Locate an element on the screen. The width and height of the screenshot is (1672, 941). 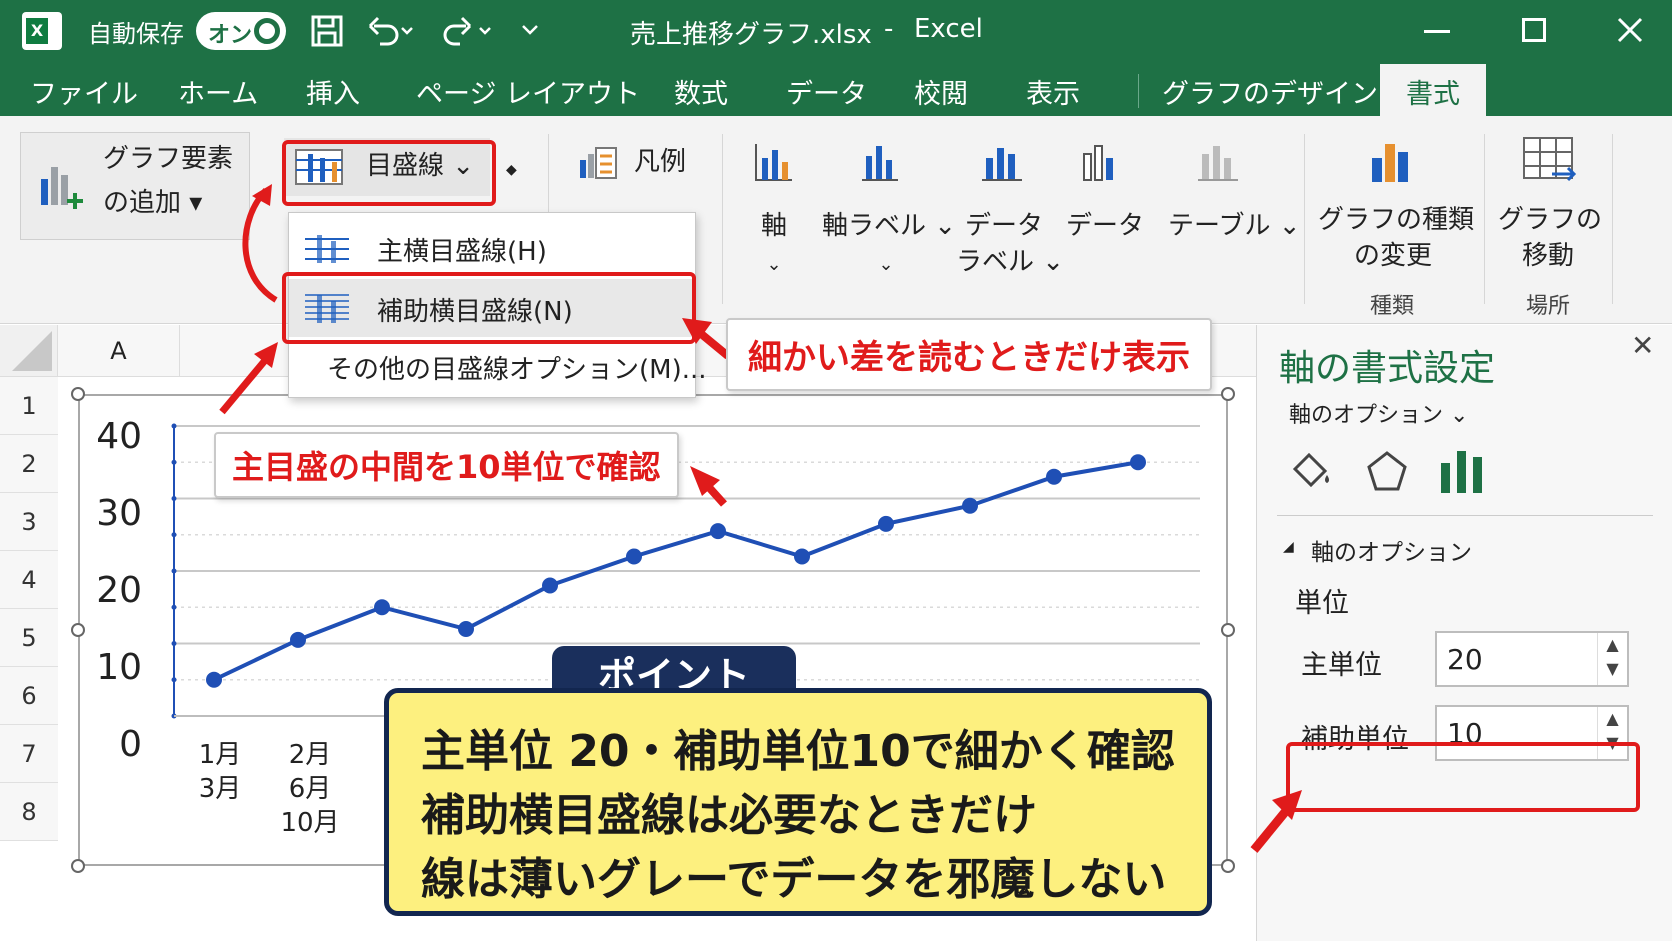
mid-unit-callout: 主目盛の中間を10単位で確認 is located at coordinates (446, 465).